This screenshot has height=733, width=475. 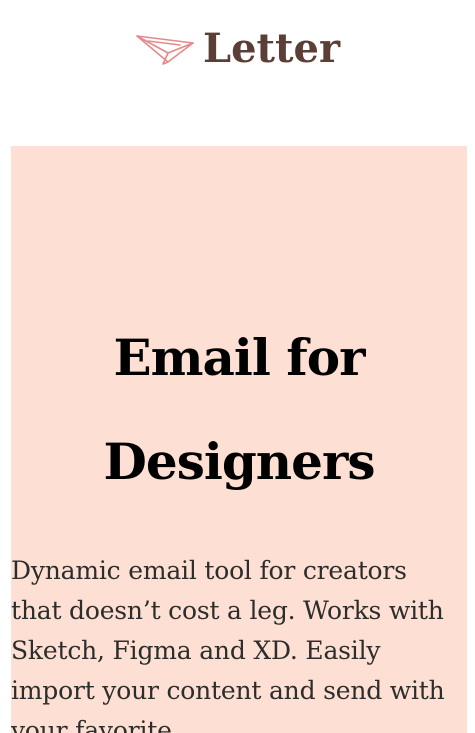 I want to click on hero-title: Email for Designers, so click(x=239, y=409).